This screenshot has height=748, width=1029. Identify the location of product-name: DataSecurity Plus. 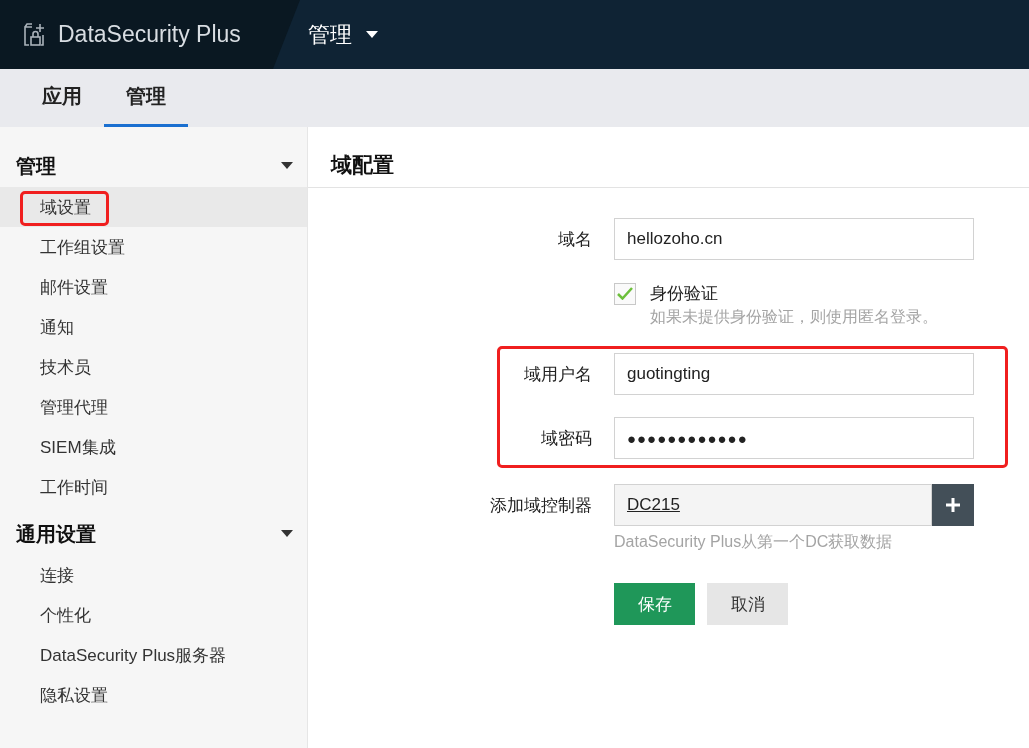
(149, 34).